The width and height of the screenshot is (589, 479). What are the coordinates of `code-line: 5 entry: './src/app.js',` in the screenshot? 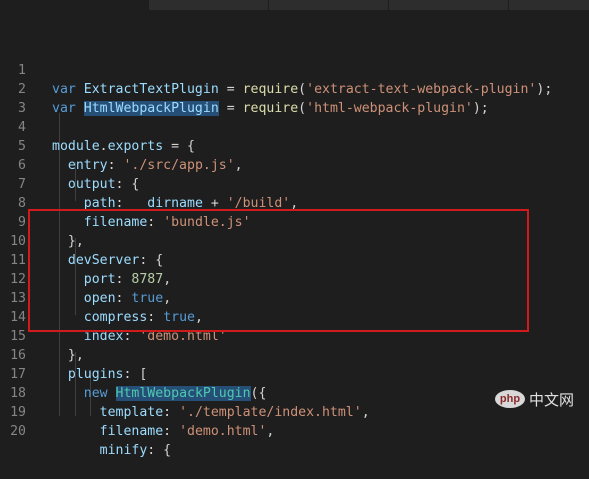 It's located at (294, 145).